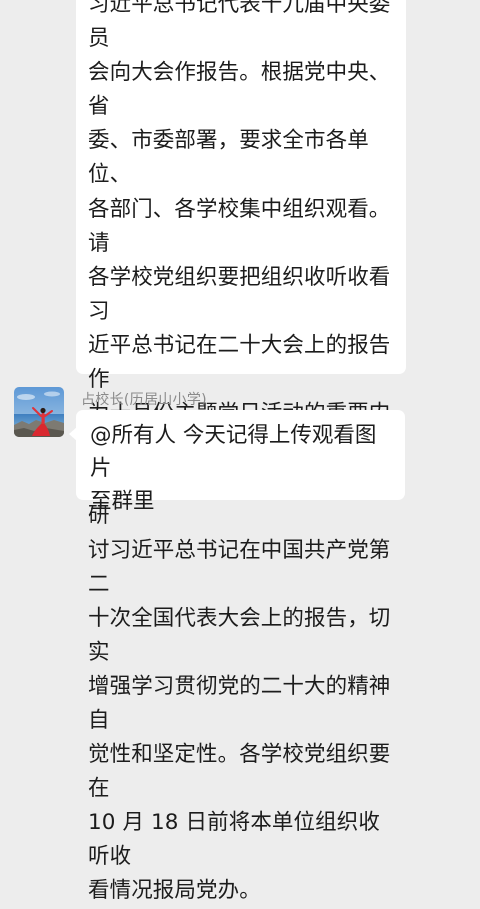 The image size is (480, 909). I want to click on user-photo-avatar, so click(39, 412).